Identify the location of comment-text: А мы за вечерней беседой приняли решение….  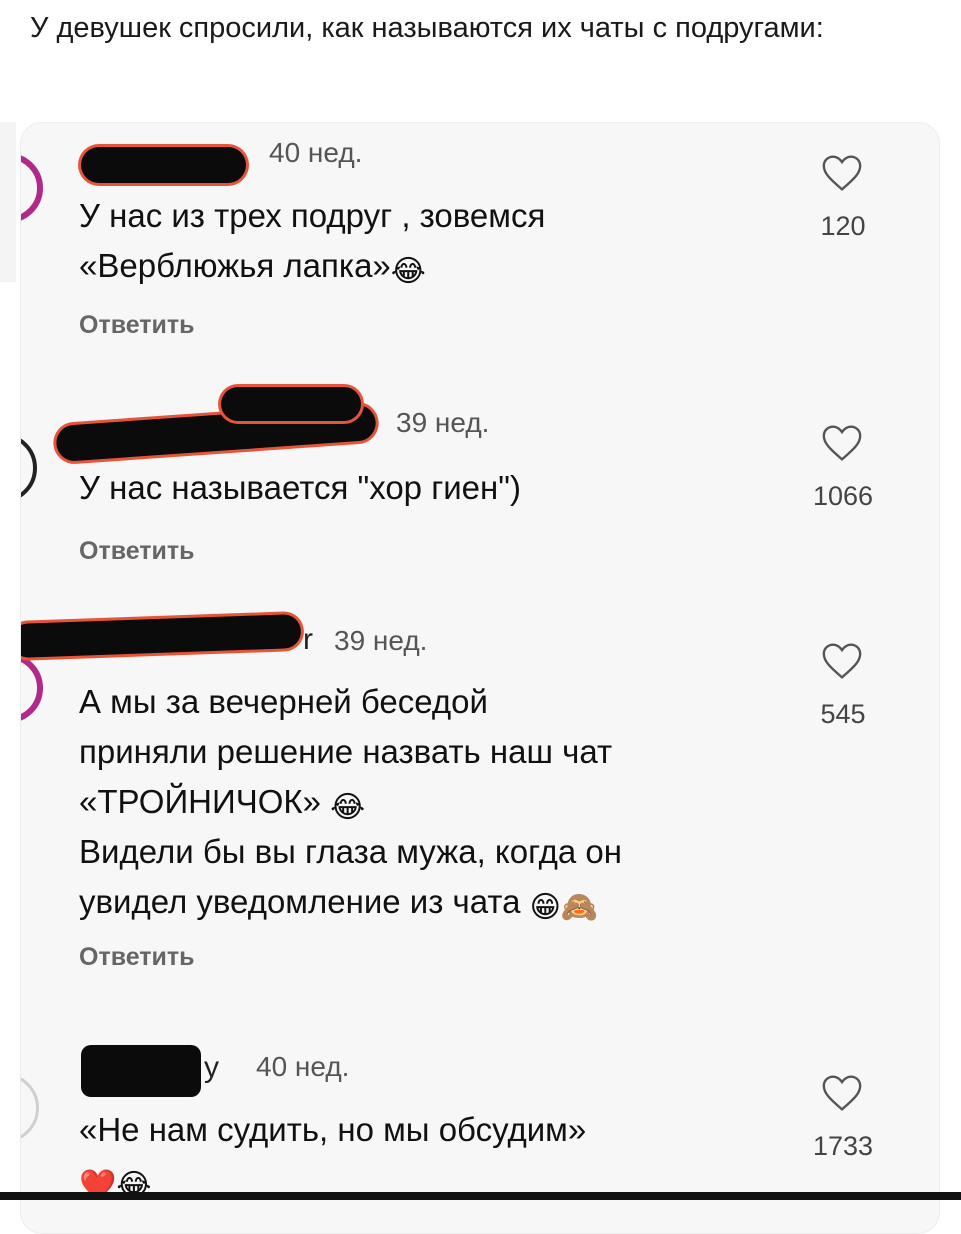
(429, 802).